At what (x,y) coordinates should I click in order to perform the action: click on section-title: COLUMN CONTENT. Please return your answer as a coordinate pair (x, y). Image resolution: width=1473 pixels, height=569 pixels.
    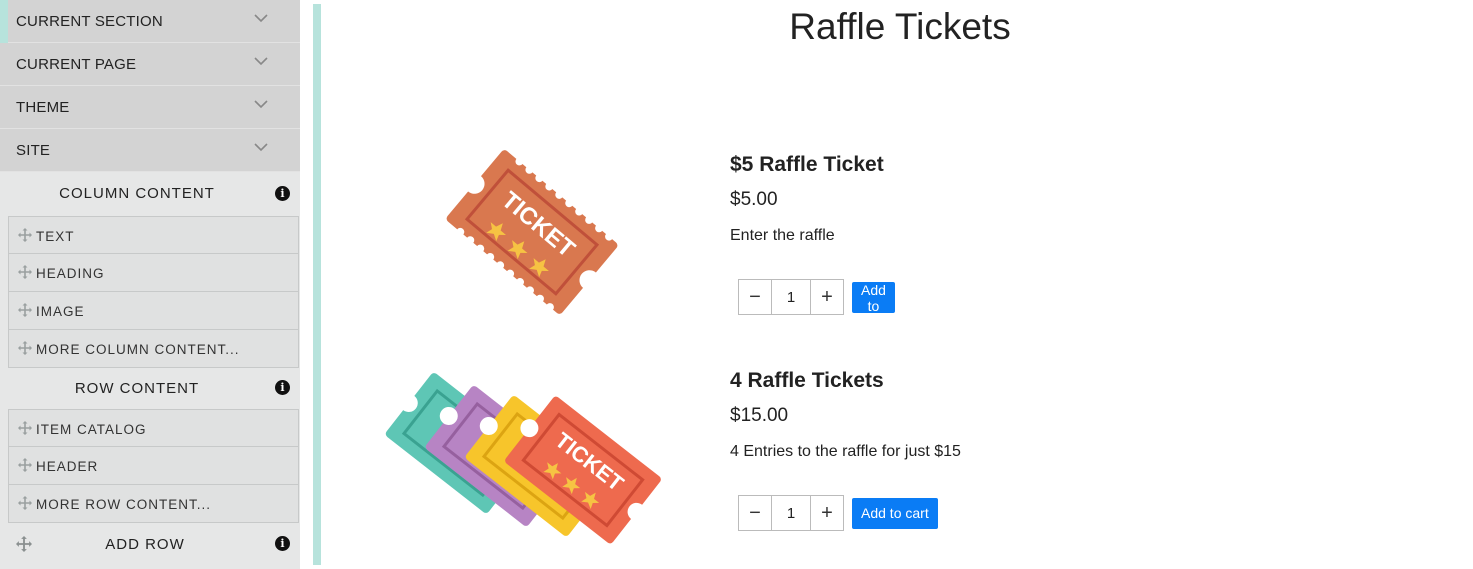
    Looking at the image, I should click on (137, 193).